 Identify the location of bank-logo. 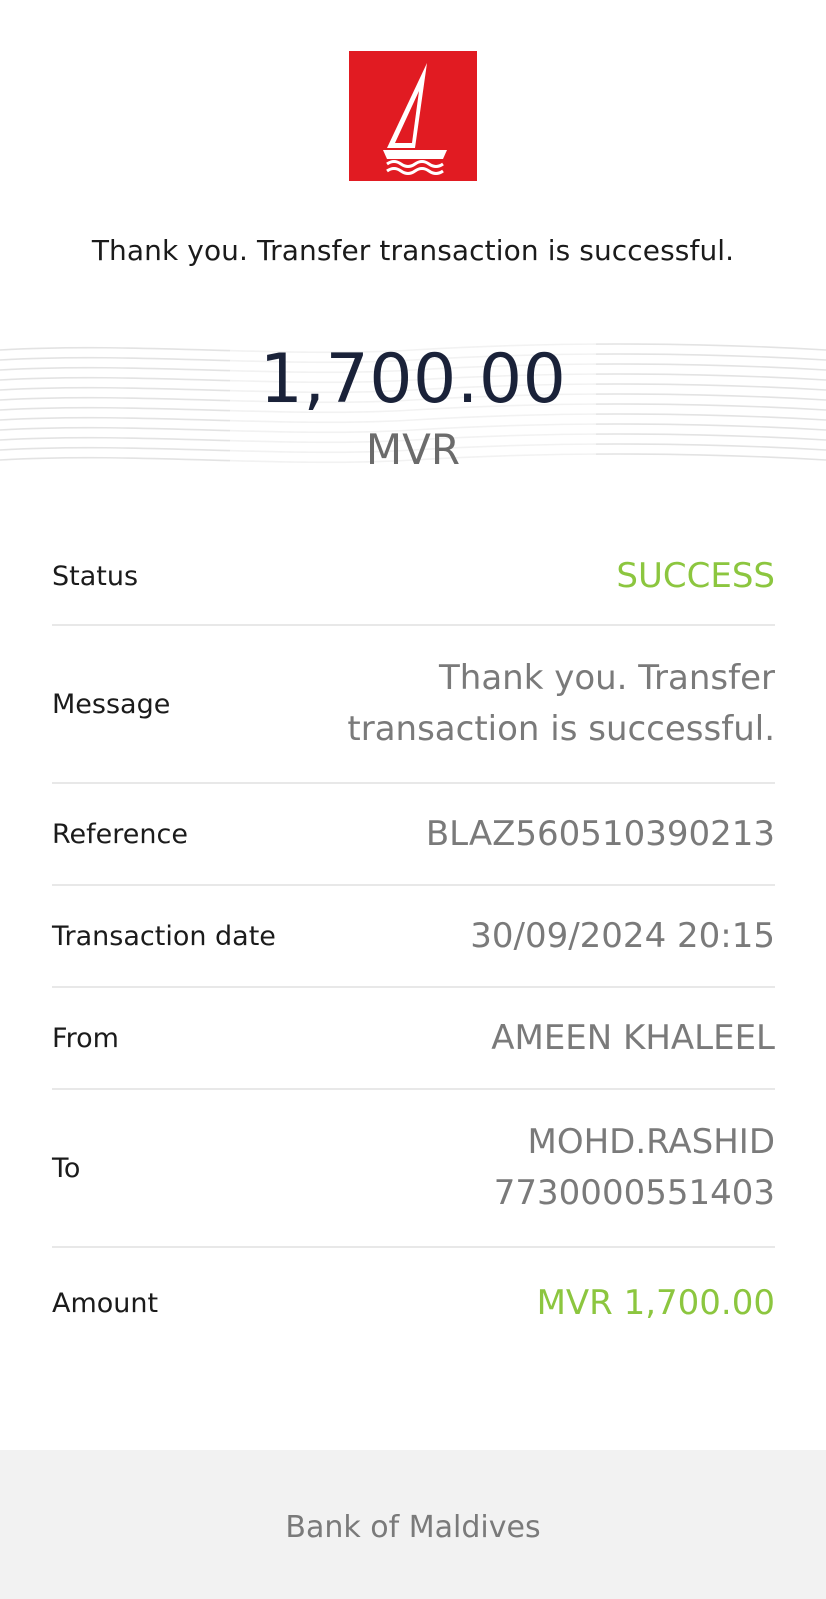
(413, 116).